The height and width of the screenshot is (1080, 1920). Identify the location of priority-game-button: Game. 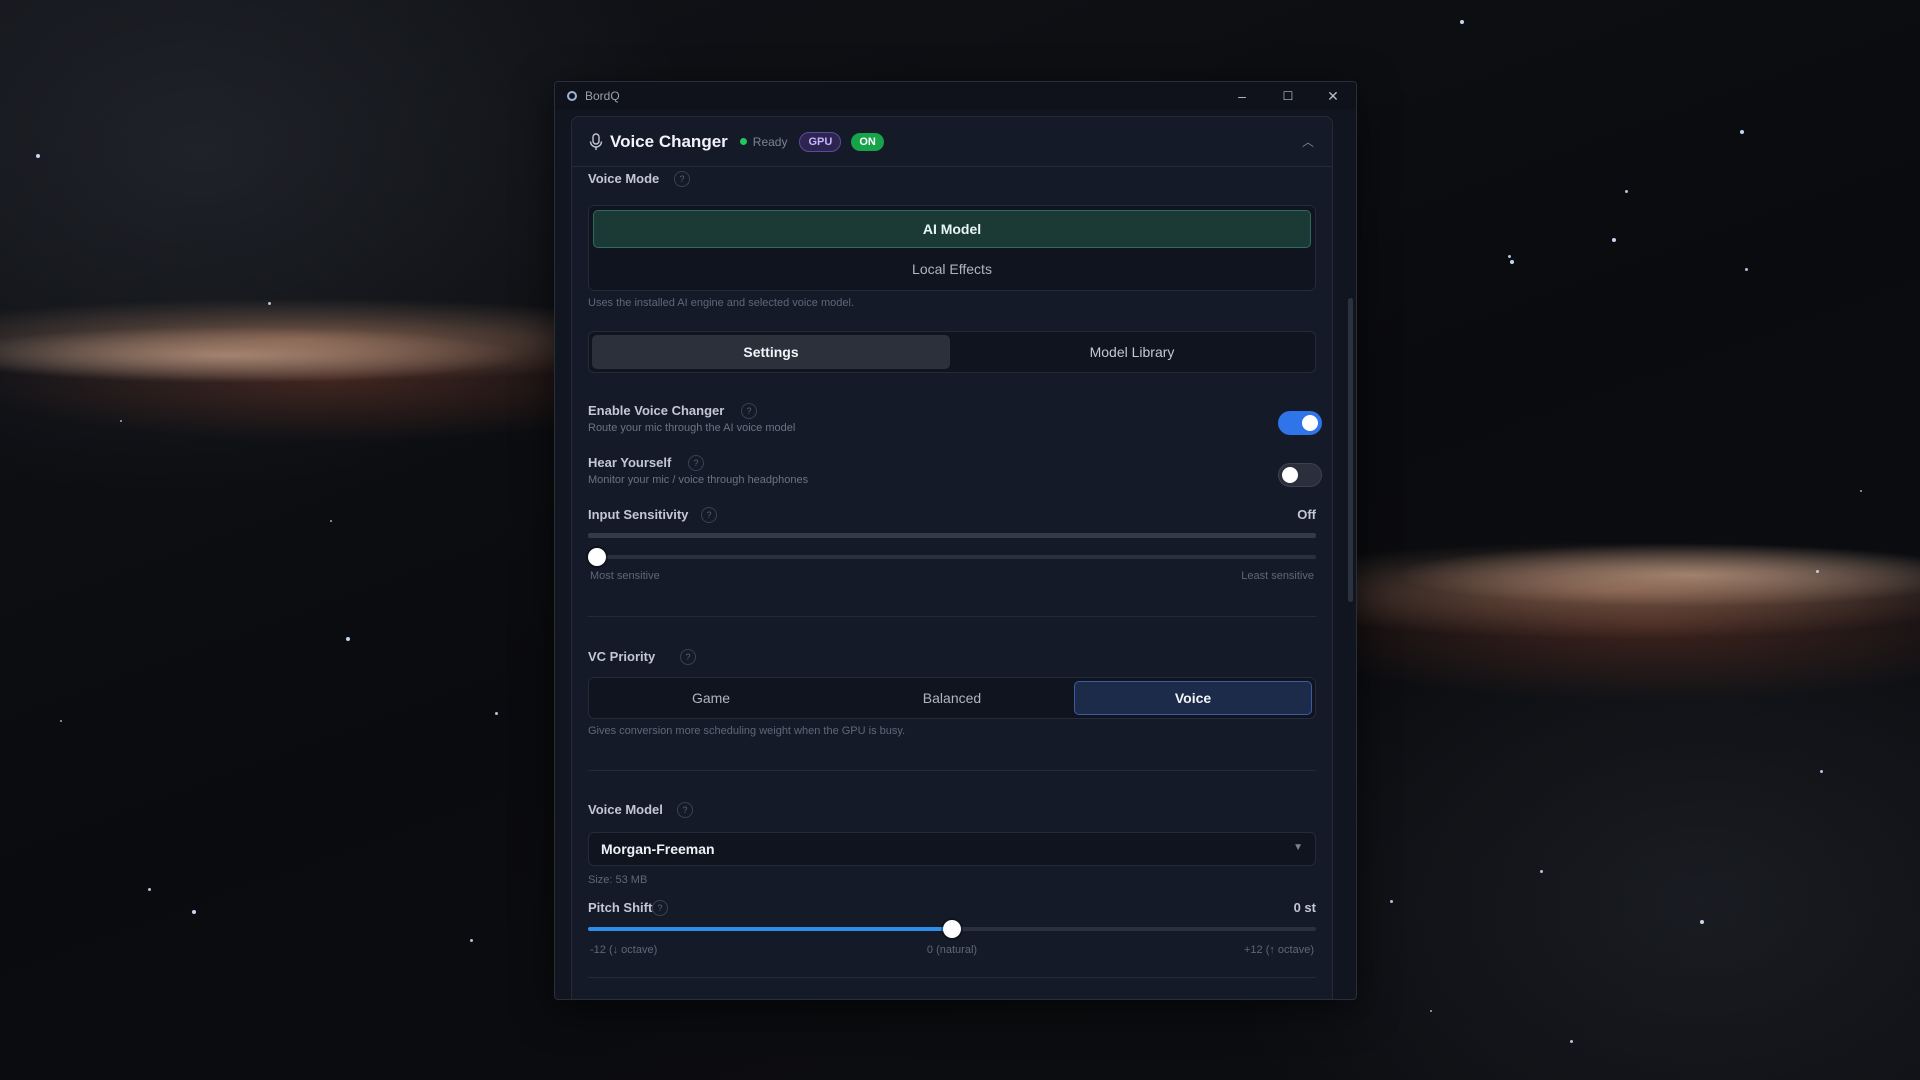
(711, 698).